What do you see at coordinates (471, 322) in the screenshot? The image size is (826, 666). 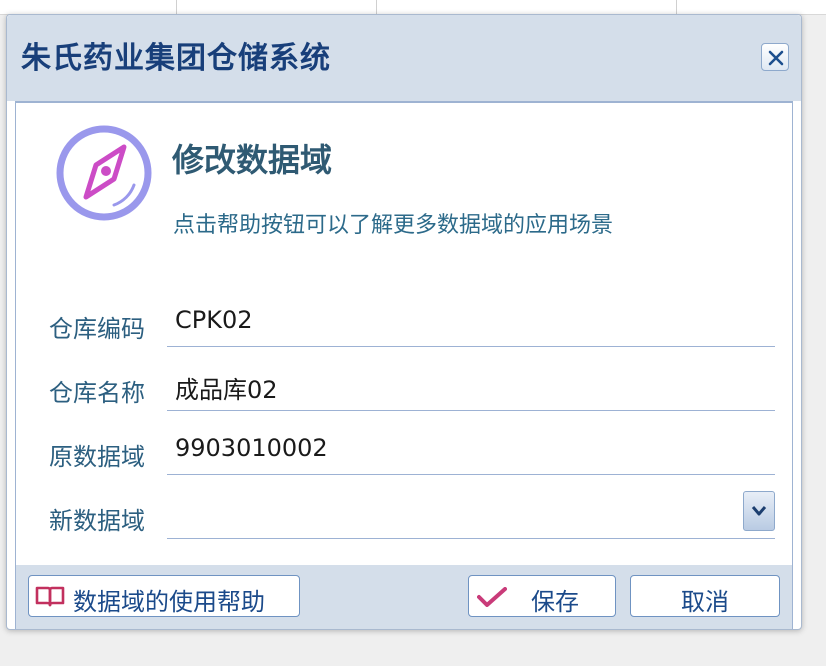 I see `warehouse-code-field: CPK02` at bounding box center [471, 322].